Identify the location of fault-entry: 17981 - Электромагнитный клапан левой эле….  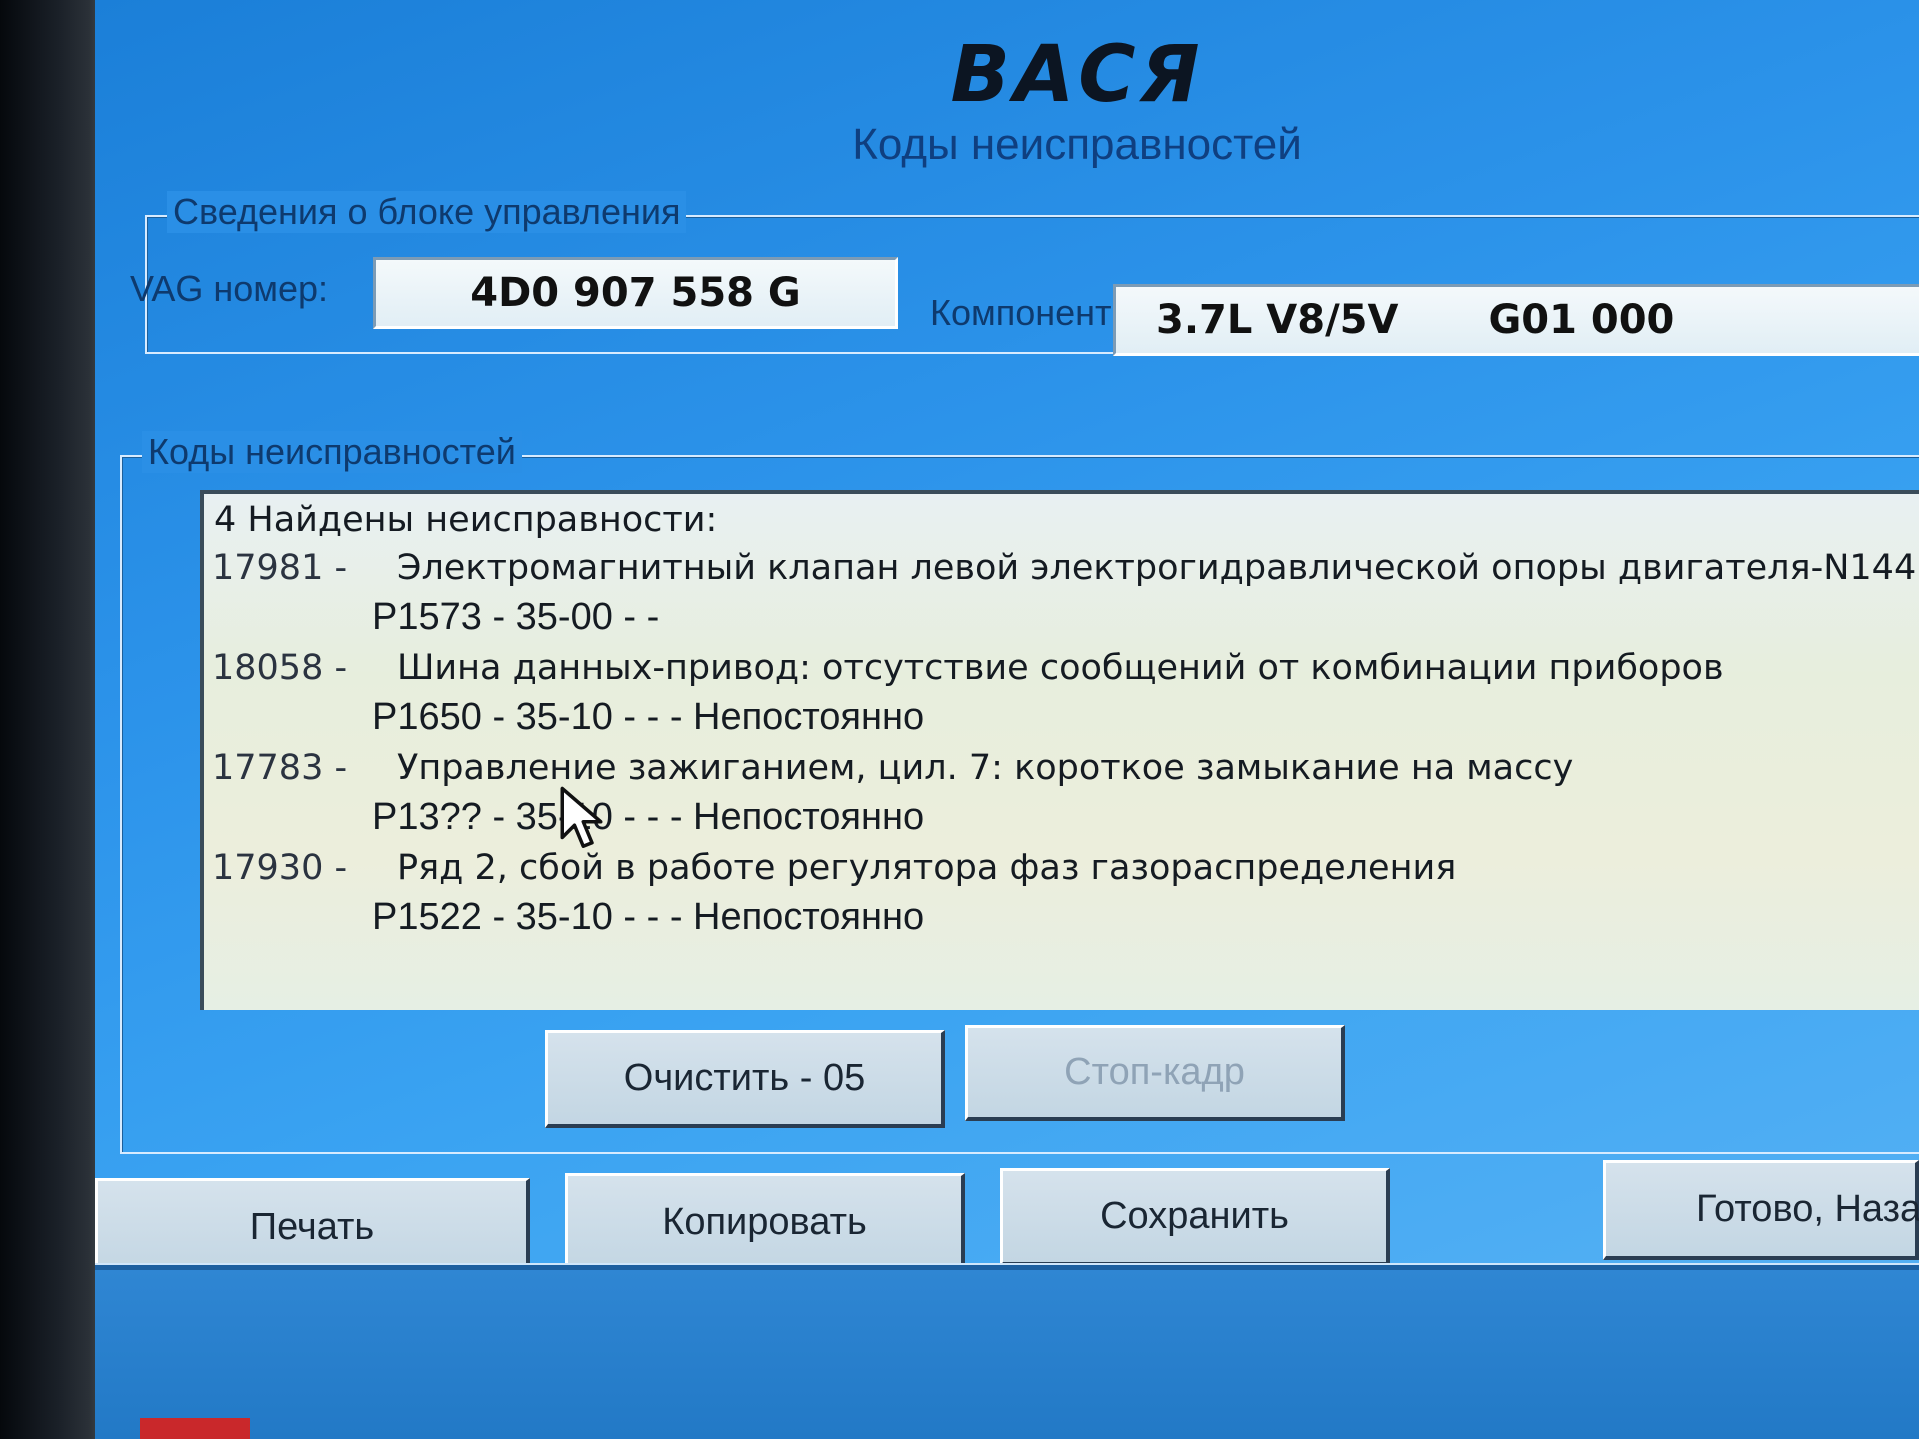
(1065, 593).